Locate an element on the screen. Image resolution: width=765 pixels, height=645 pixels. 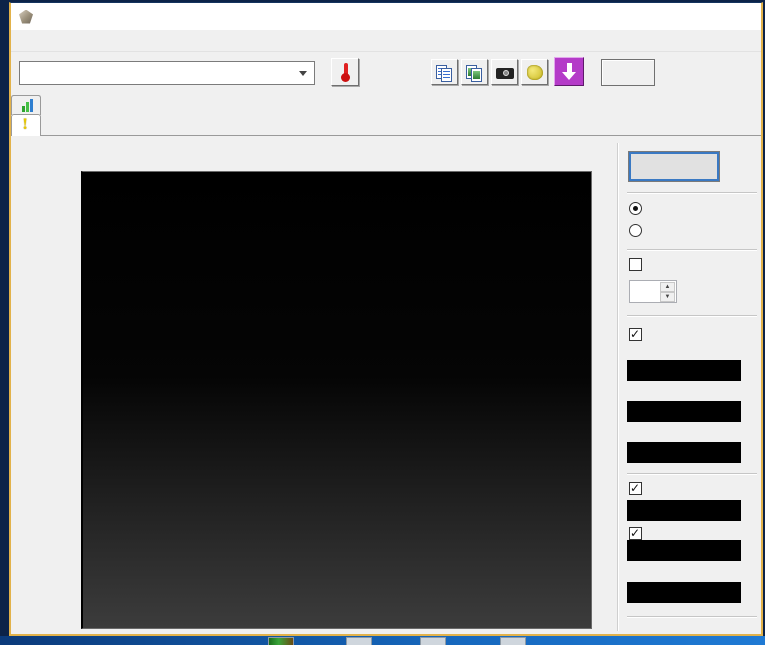
windows-taskbar is located at coordinates (382, 640).